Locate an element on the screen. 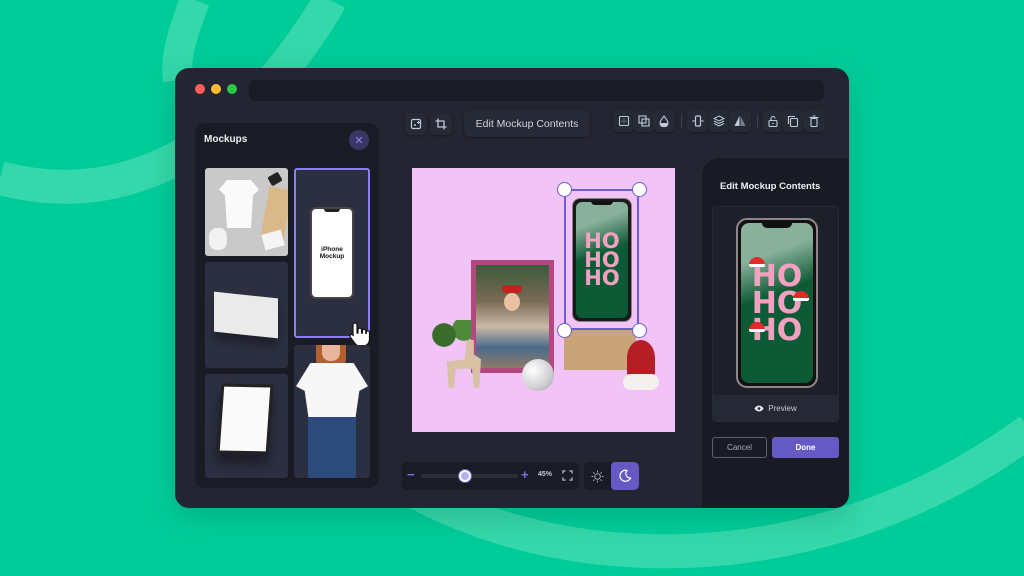 This screenshot has width=1024, height=576. delete-icon is located at coordinates (814, 121).